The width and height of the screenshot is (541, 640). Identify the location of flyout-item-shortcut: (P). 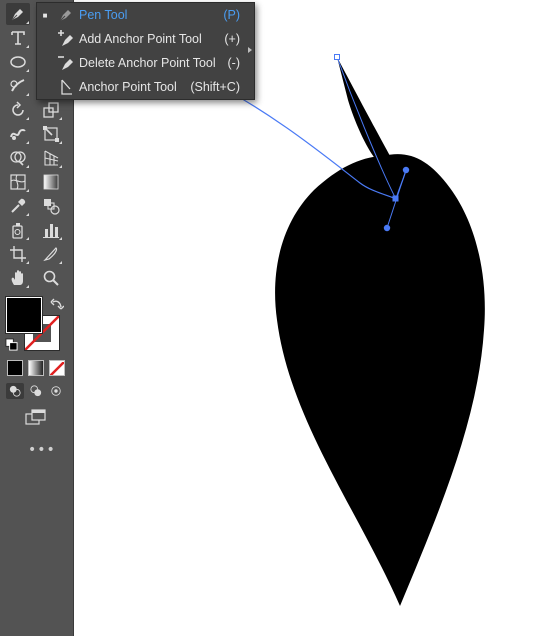
(231, 15).